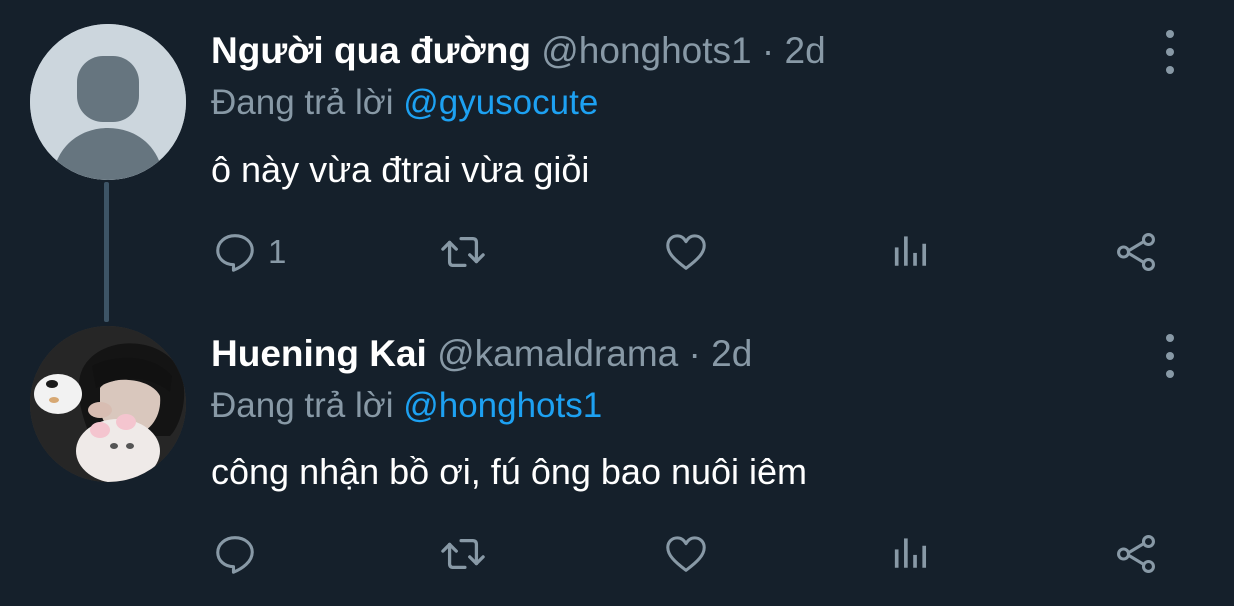 Image resolution: width=1234 pixels, height=606 pixels. What do you see at coordinates (617, 554) in the screenshot?
I see `tweet-actions` at bounding box center [617, 554].